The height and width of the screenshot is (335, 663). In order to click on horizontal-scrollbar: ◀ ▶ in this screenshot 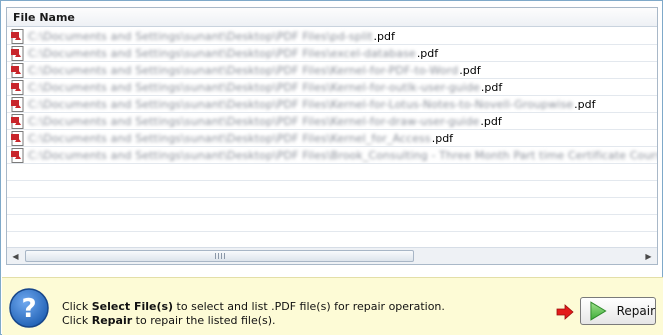, I will do `click(332, 255)`.